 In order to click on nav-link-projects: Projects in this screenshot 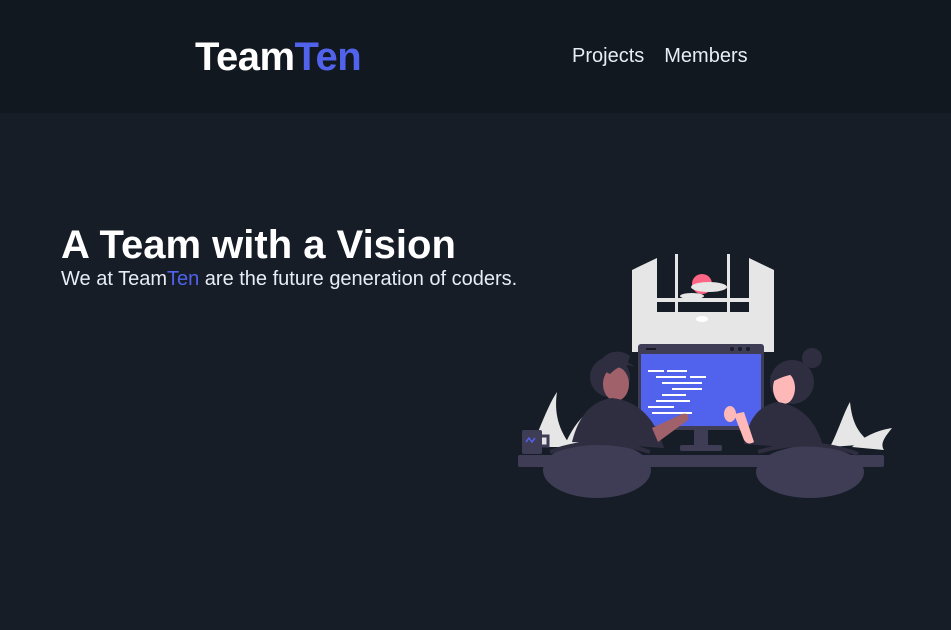, I will do `click(608, 56)`.